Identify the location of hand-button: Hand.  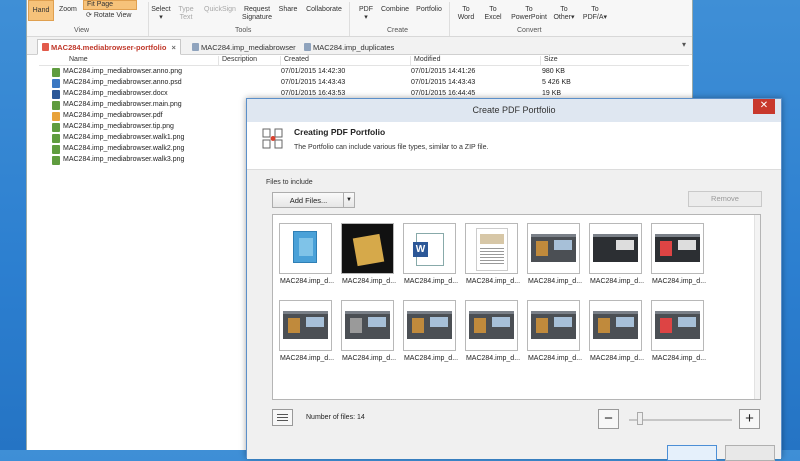
(41, 10).